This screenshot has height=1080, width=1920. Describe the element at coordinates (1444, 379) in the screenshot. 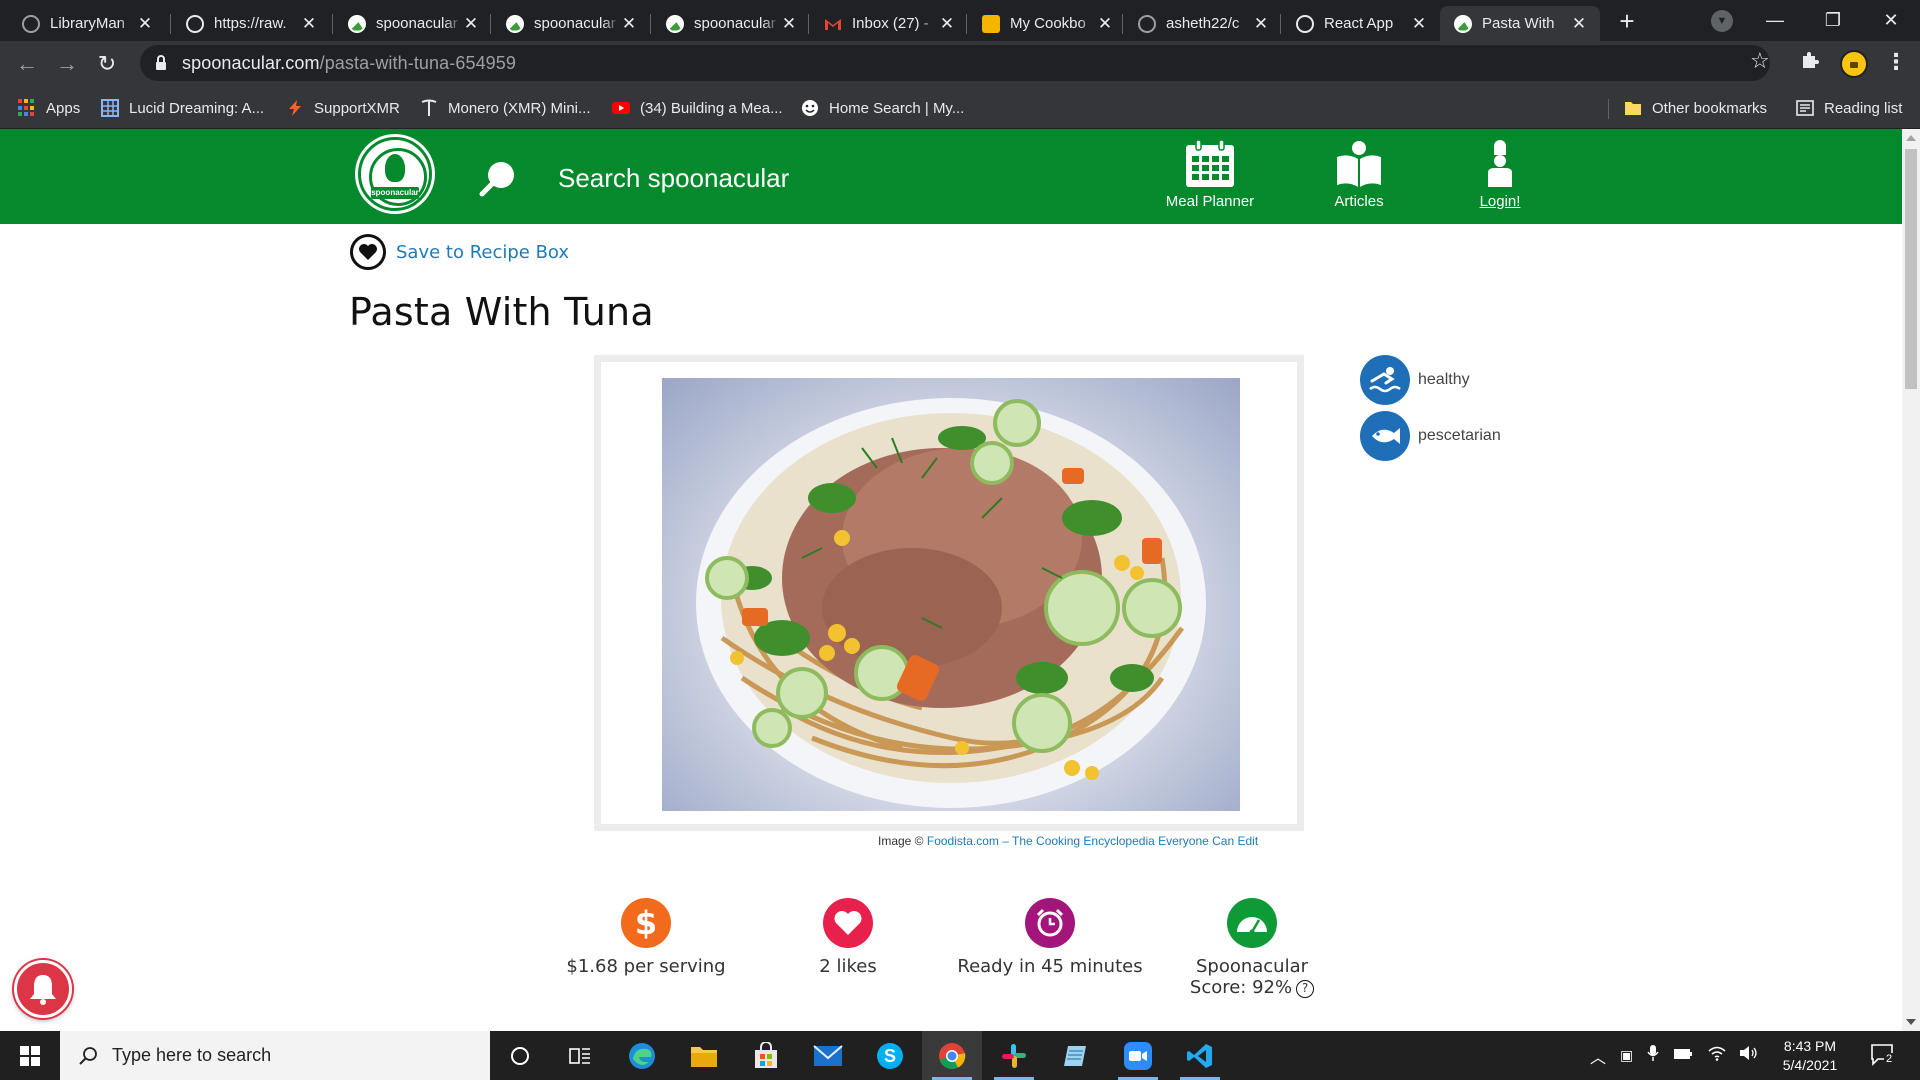

I see `diet-label: healthy` at that location.